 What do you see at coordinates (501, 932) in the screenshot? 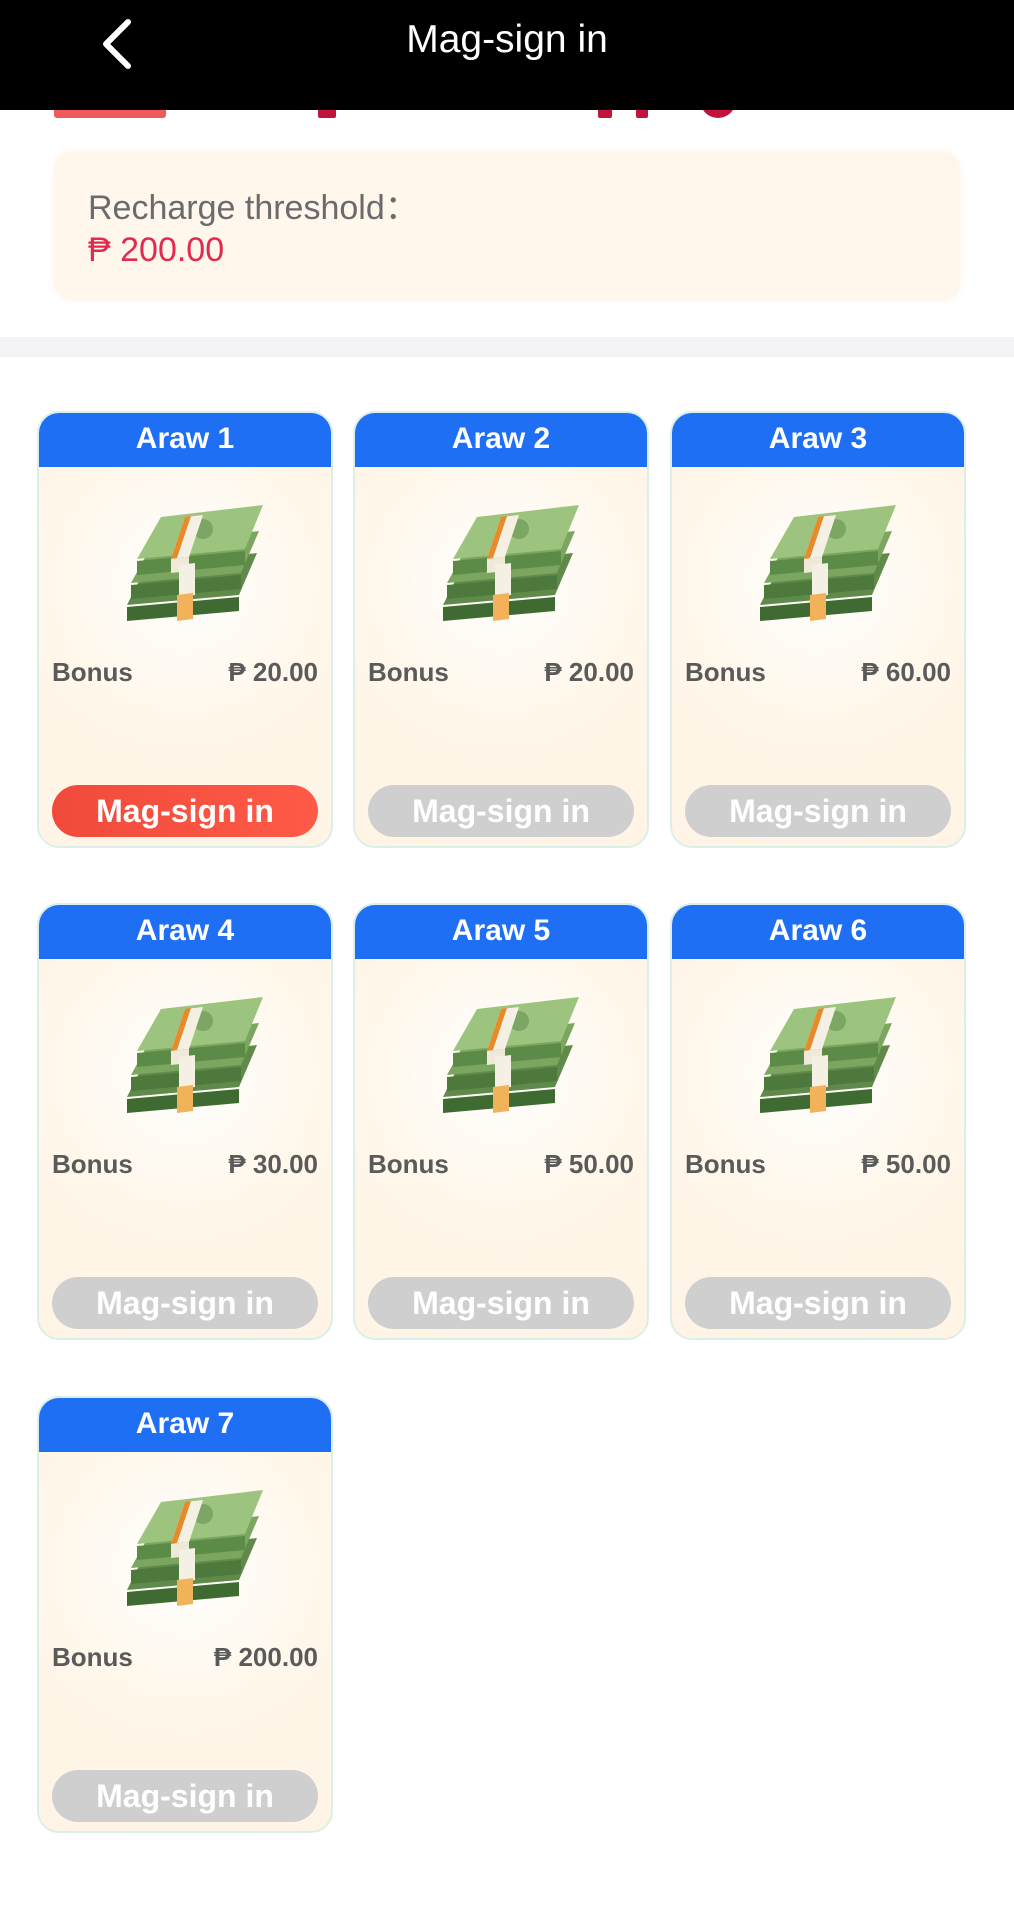
I see `day-title: Araw 5` at bounding box center [501, 932].